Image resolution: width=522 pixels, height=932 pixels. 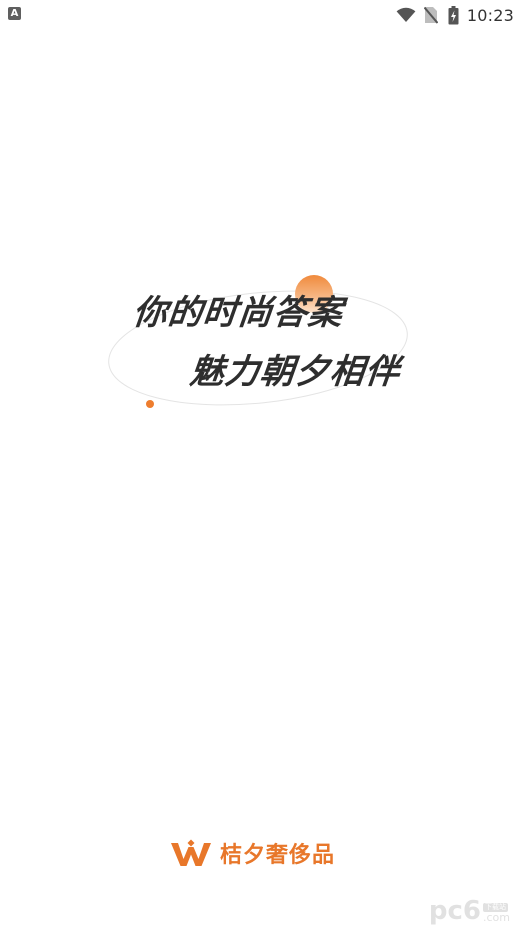 What do you see at coordinates (258, 341) in the screenshot?
I see `orbit-graphic` at bounding box center [258, 341].